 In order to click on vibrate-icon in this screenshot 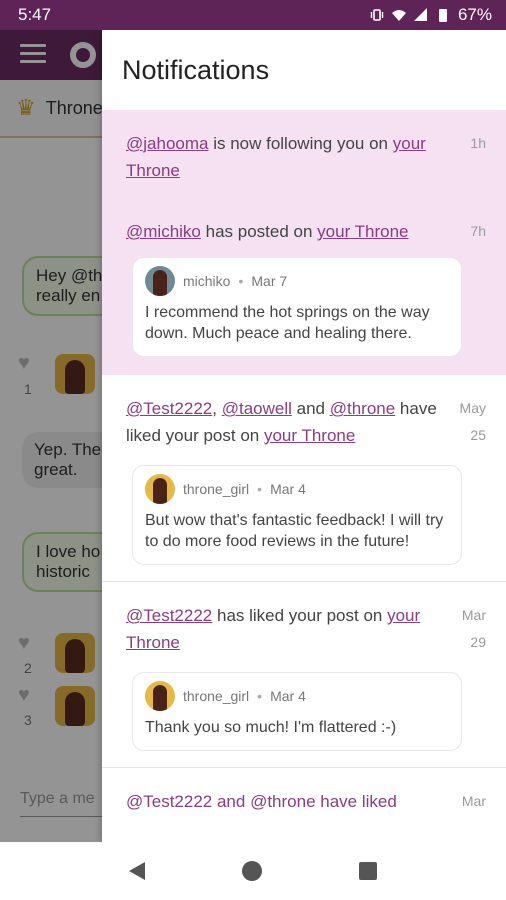, I will do `click(377, 15)`.